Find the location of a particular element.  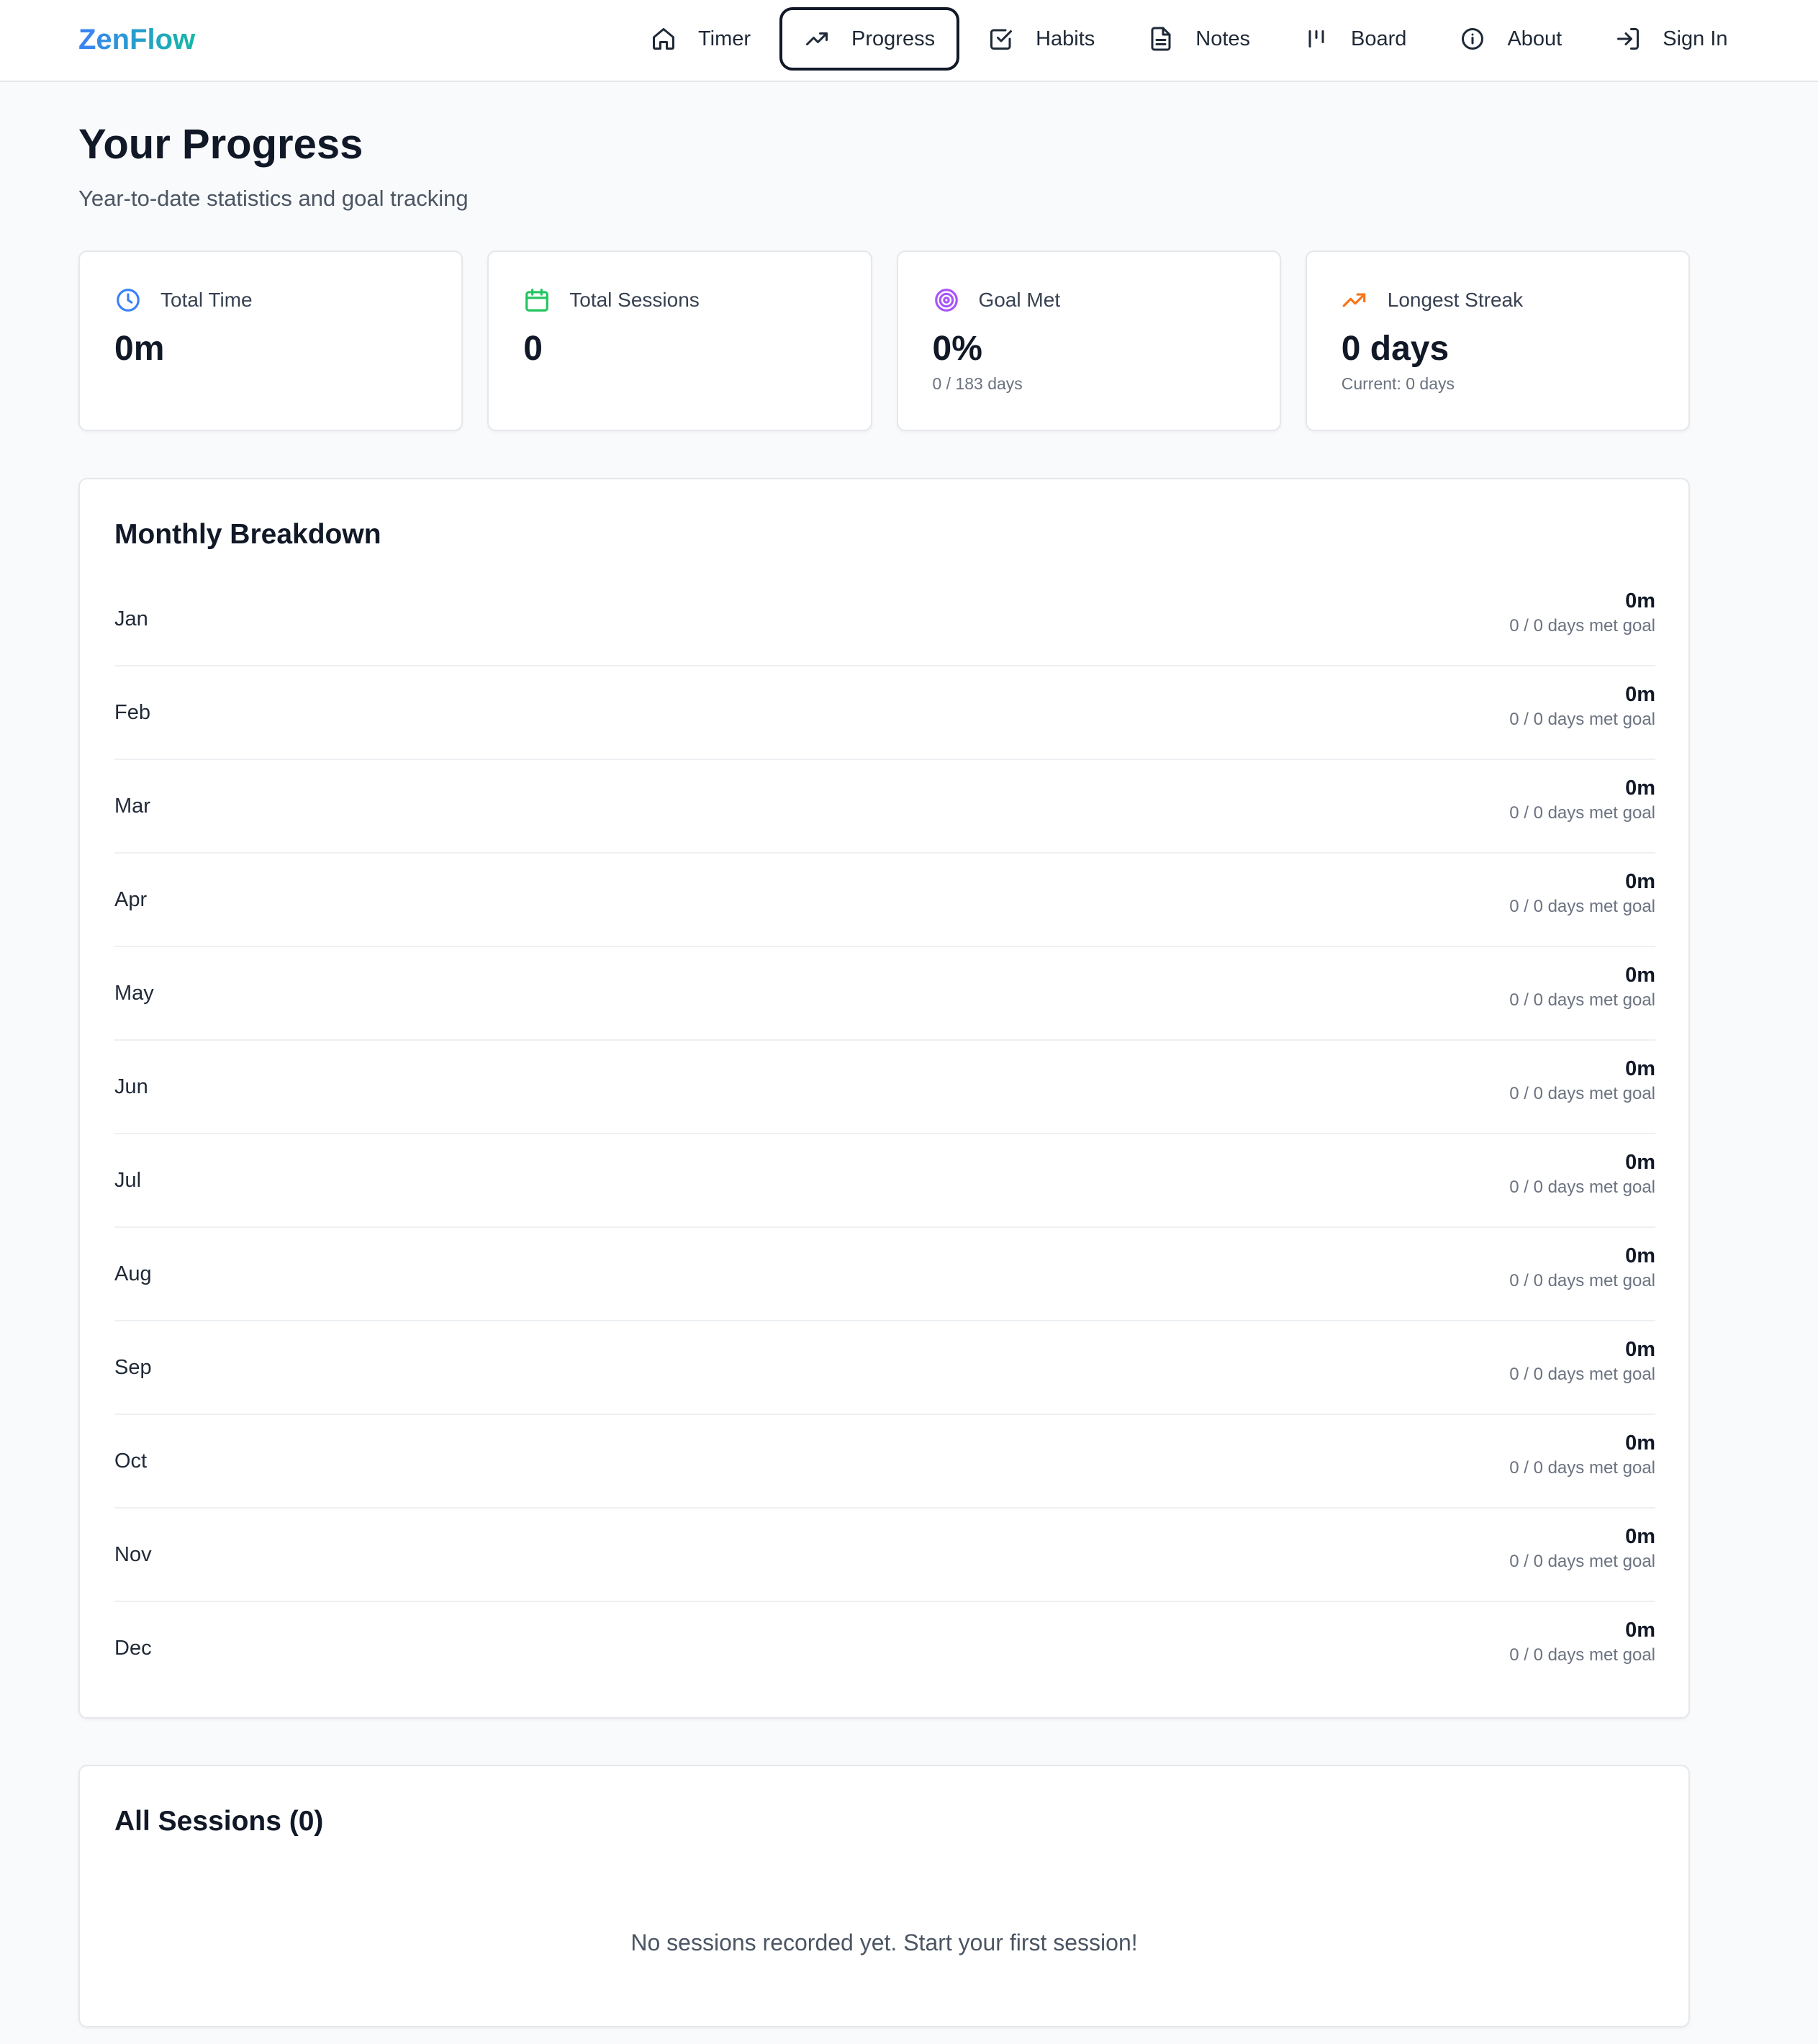

nav-item-sign-in: Sign In is located at coordinates (1671, 39).